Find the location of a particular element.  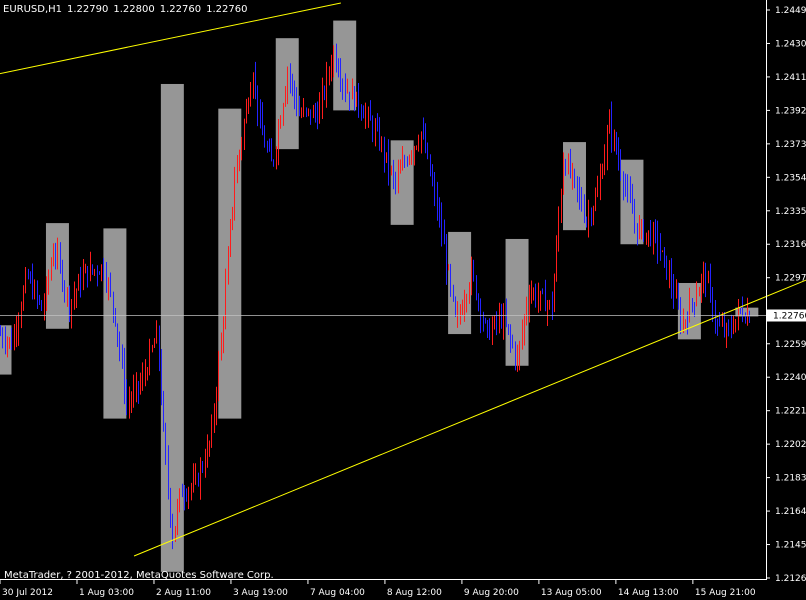

price-tick-label-4: 1.23730 is located at coordinates (790, 145).